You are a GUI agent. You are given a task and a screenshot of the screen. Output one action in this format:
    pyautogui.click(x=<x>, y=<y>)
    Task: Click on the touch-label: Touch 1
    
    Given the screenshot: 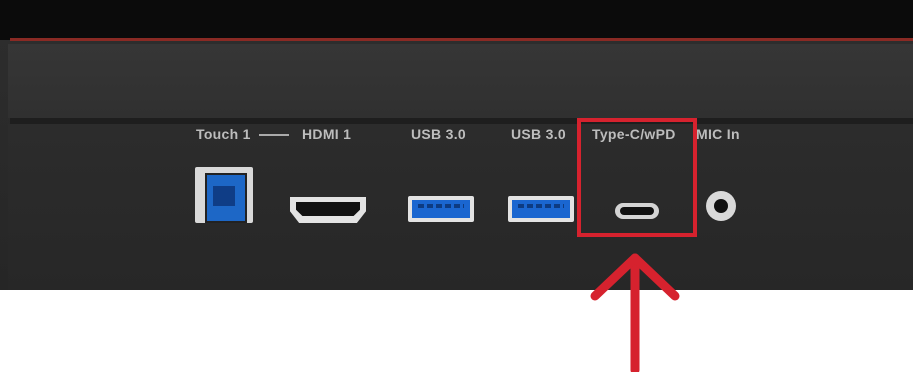 What is the action you would take?
    pyautogui.click(x=223, y=134)
    